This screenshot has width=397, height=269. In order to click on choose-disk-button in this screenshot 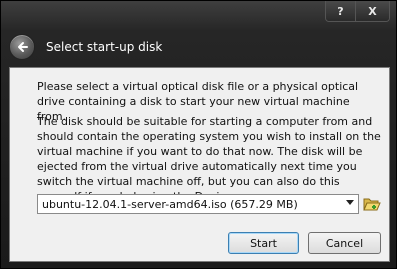, I will do `click(372, 204)`.